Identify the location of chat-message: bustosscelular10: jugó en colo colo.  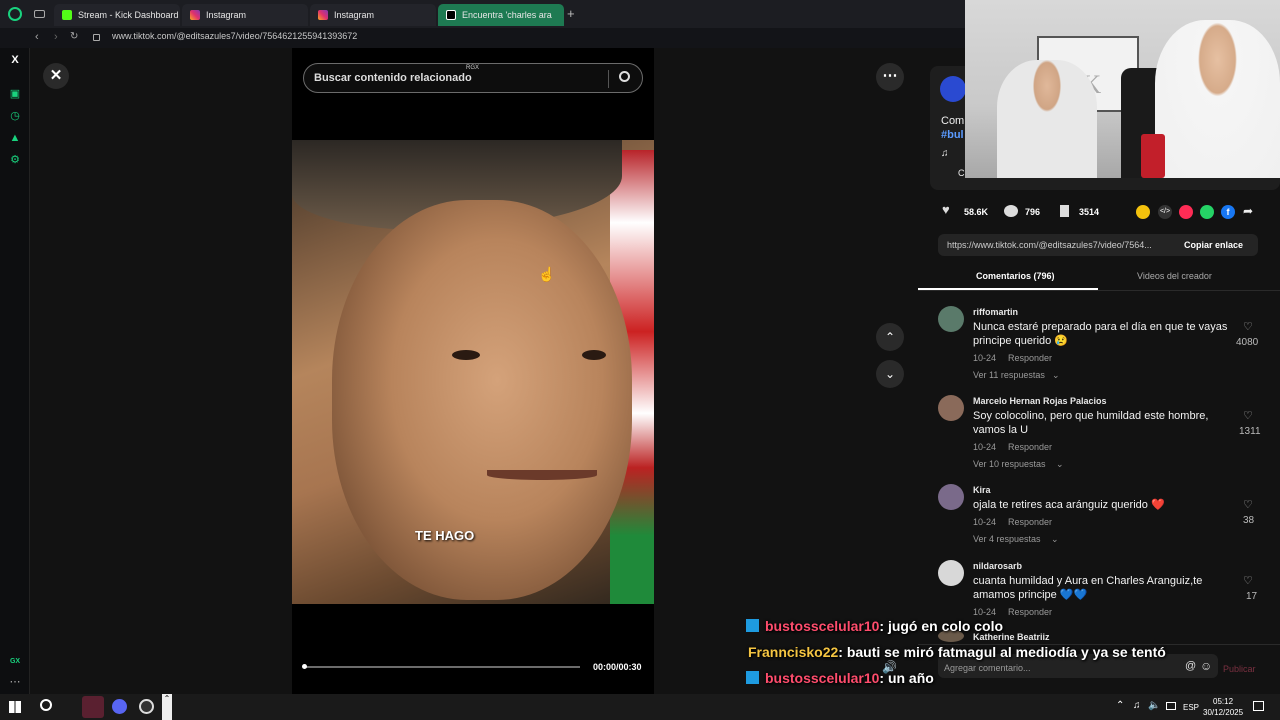
(874, 627).